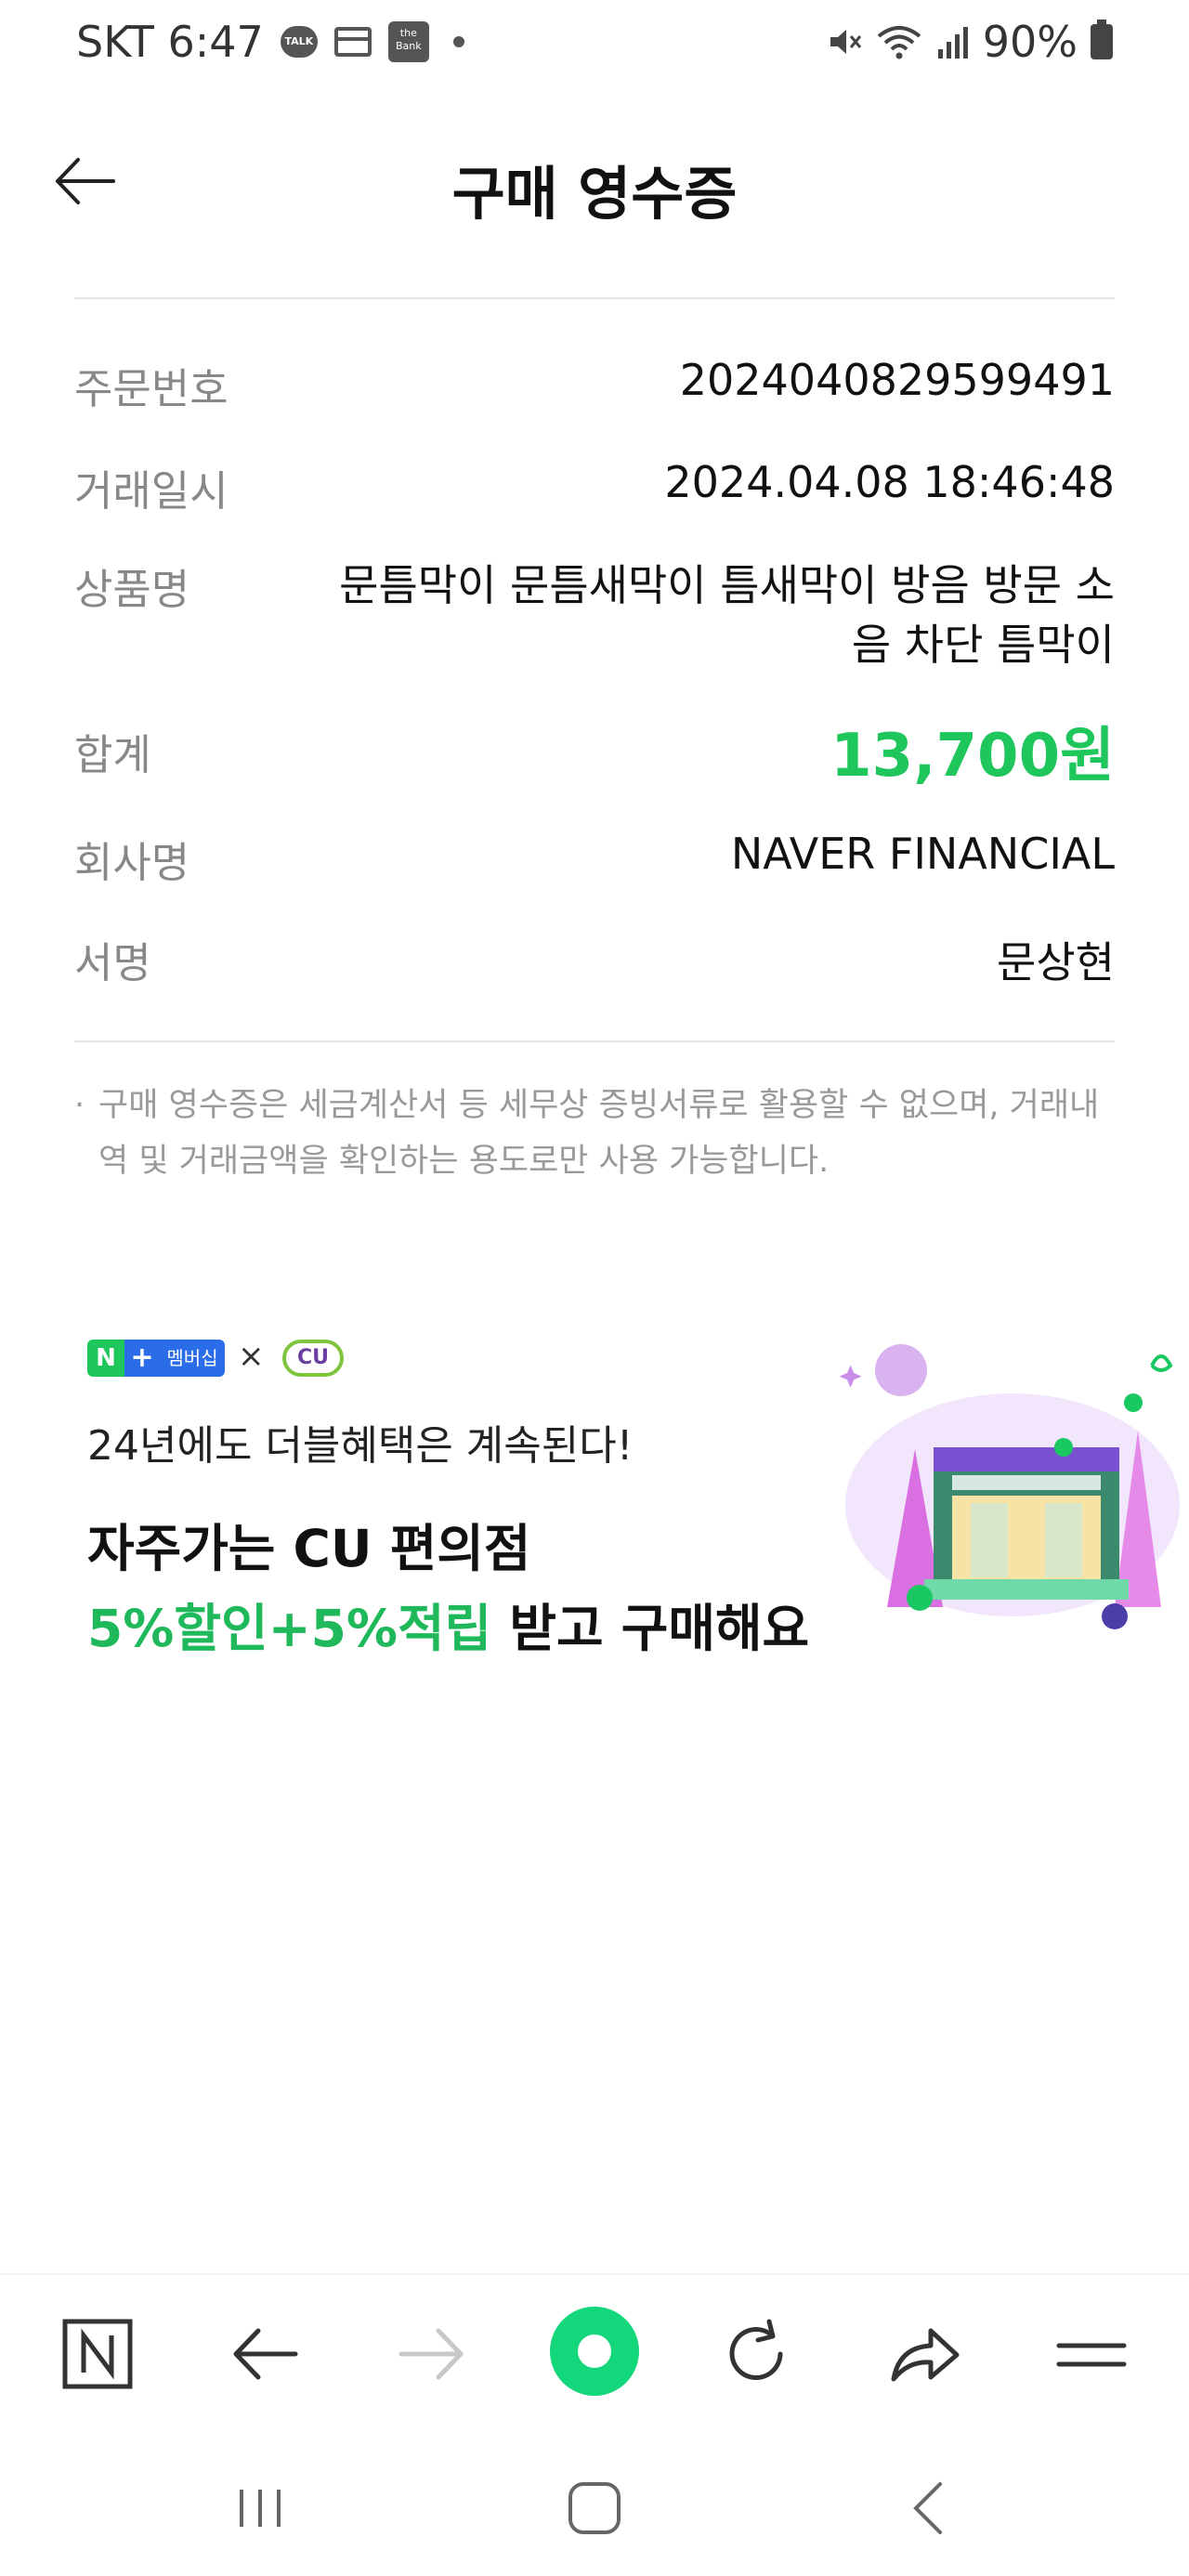 The height and width of the screenshot is (2576, 1189). I want to click on battery-icon, so click(1102, 39).